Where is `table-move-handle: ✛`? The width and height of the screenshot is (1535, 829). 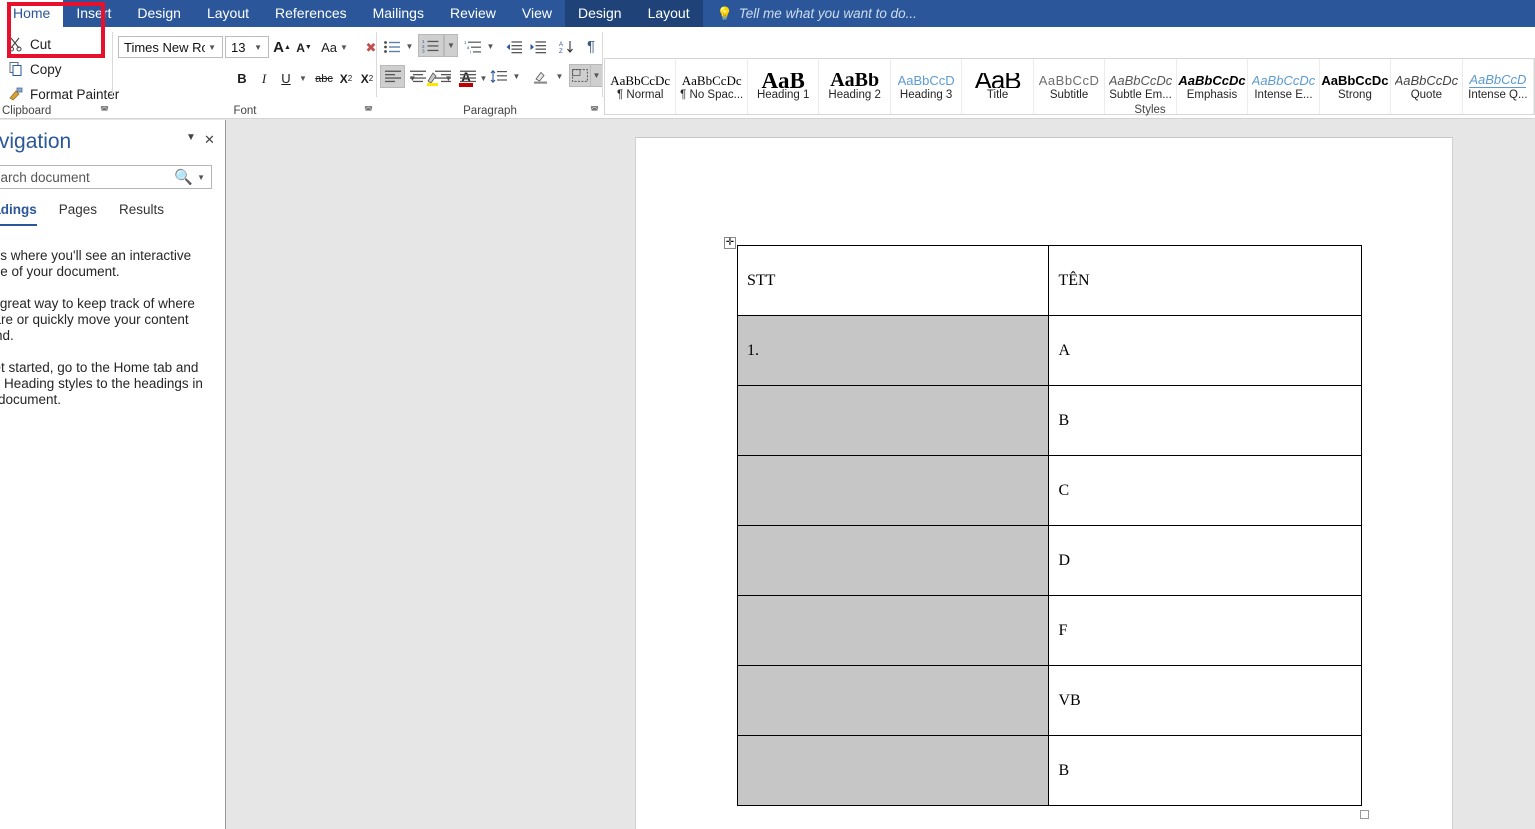
table-move-handle: ✛ is located at coordinates (730, 243).